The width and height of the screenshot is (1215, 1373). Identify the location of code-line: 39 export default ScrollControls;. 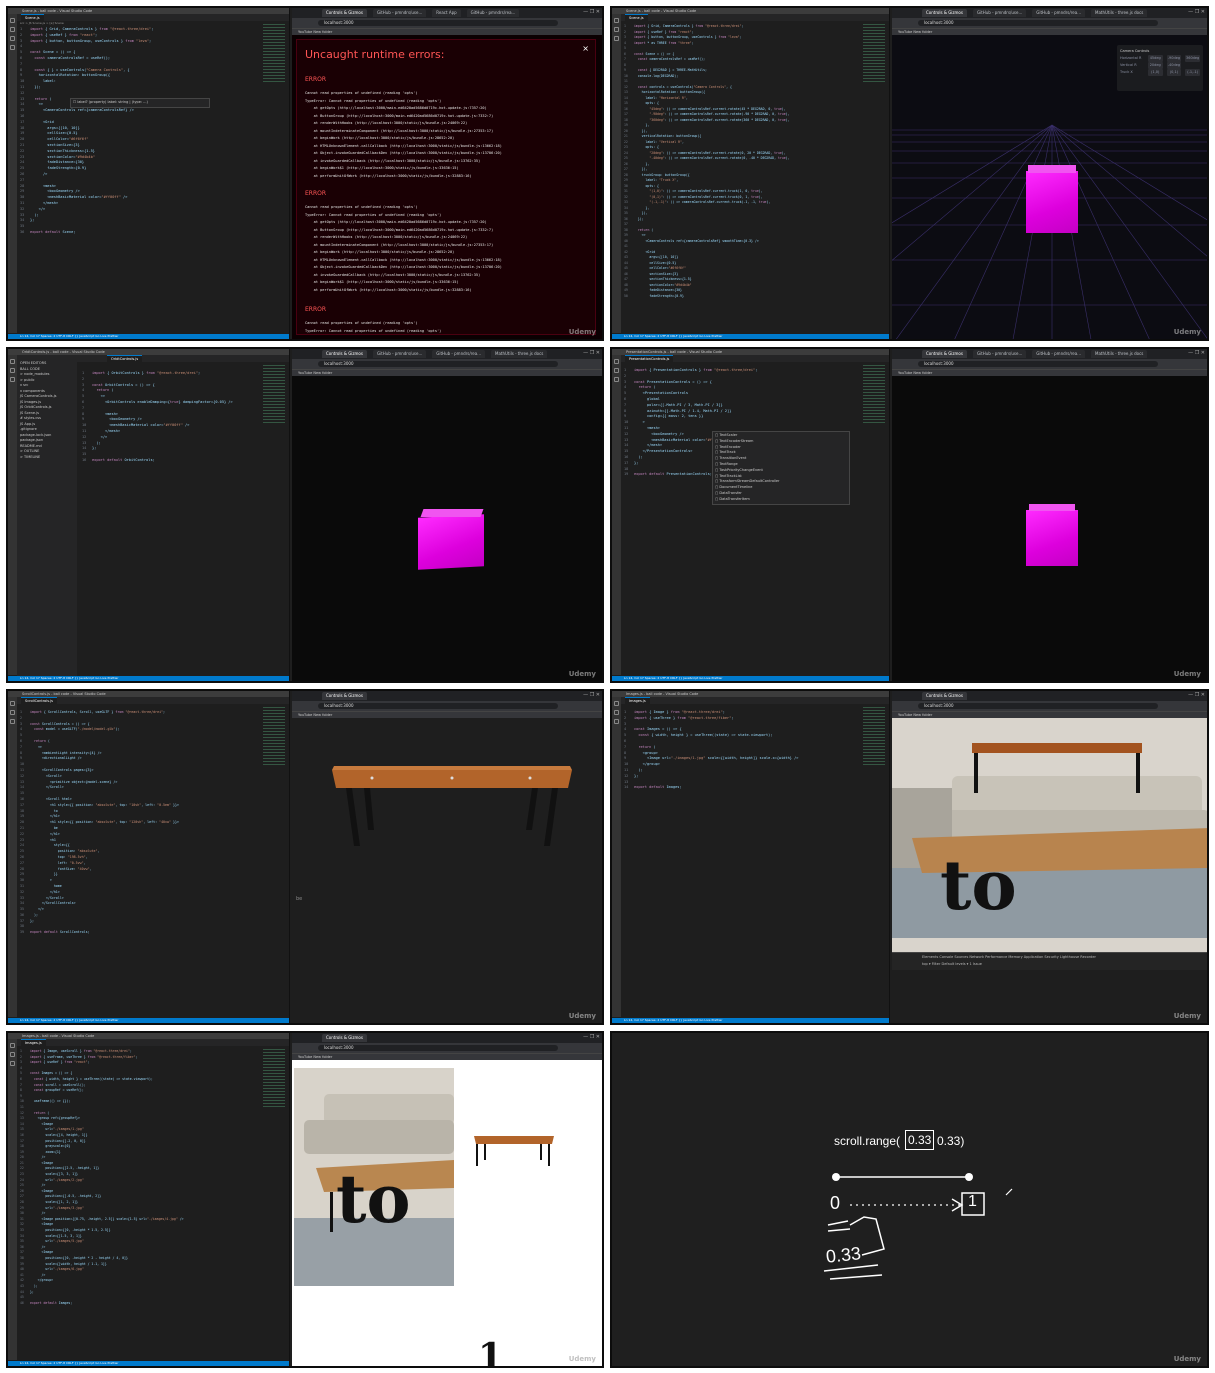
(139, 933).